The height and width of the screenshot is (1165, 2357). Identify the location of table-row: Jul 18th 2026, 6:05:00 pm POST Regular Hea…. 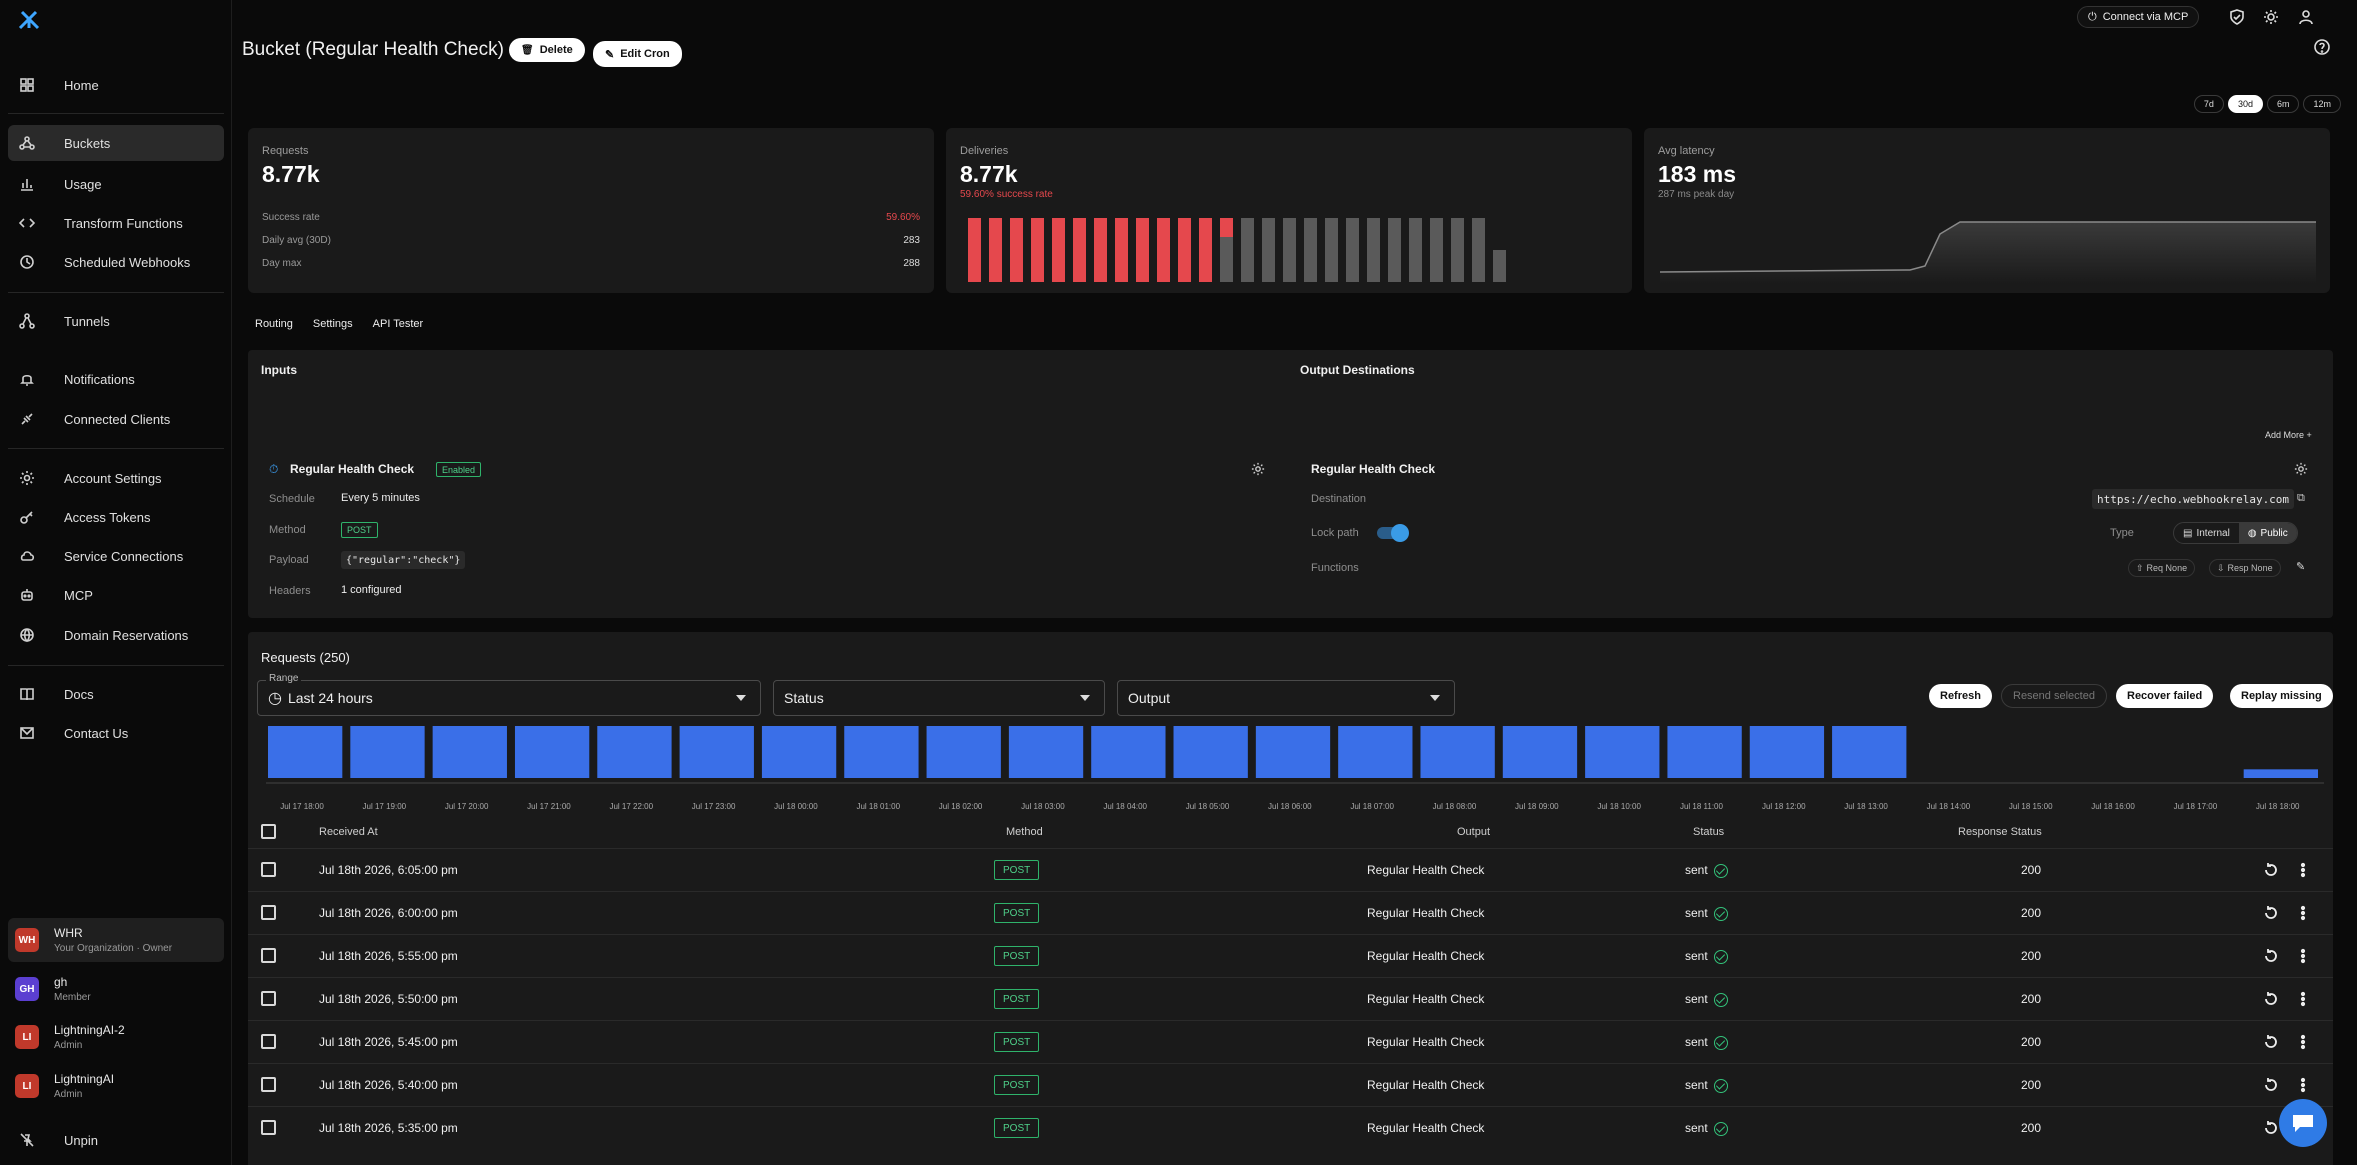
(1290, 869).